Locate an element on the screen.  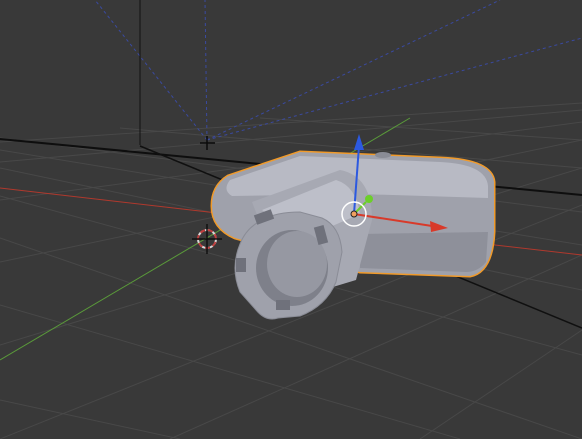
box-notch is located at coordinates (383, 155).